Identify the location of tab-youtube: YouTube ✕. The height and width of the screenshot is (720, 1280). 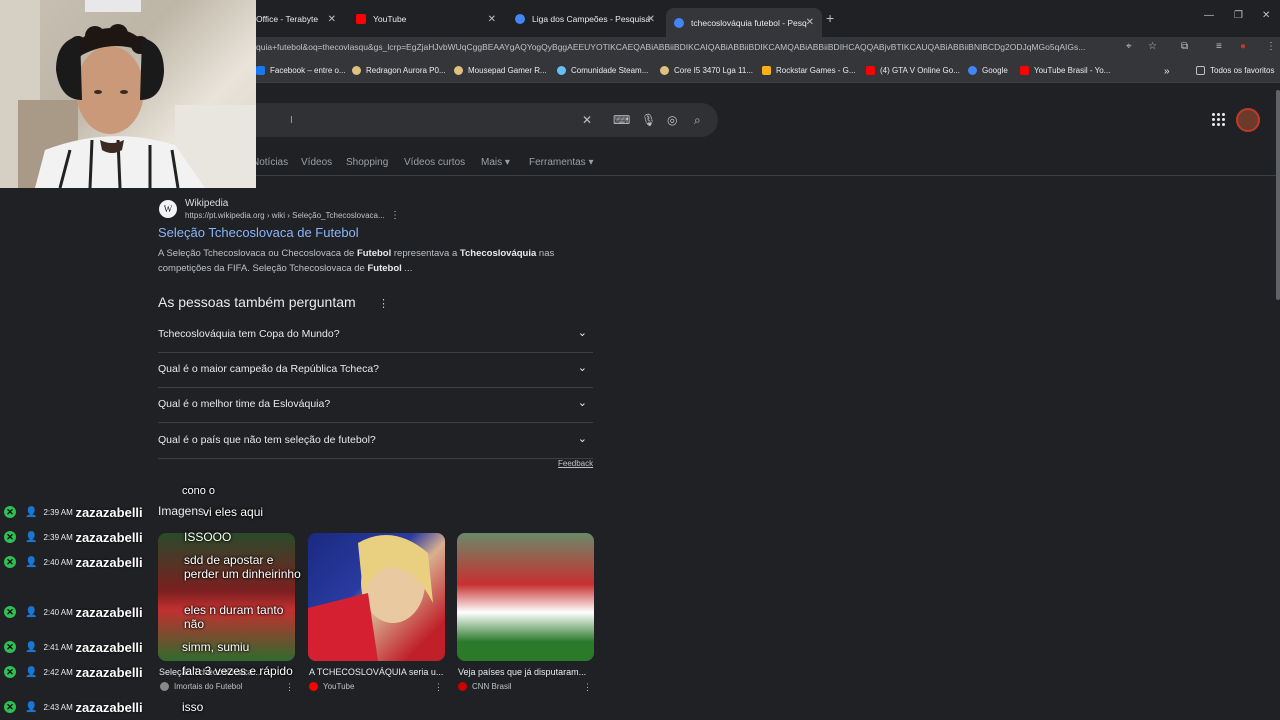
(426, 19).